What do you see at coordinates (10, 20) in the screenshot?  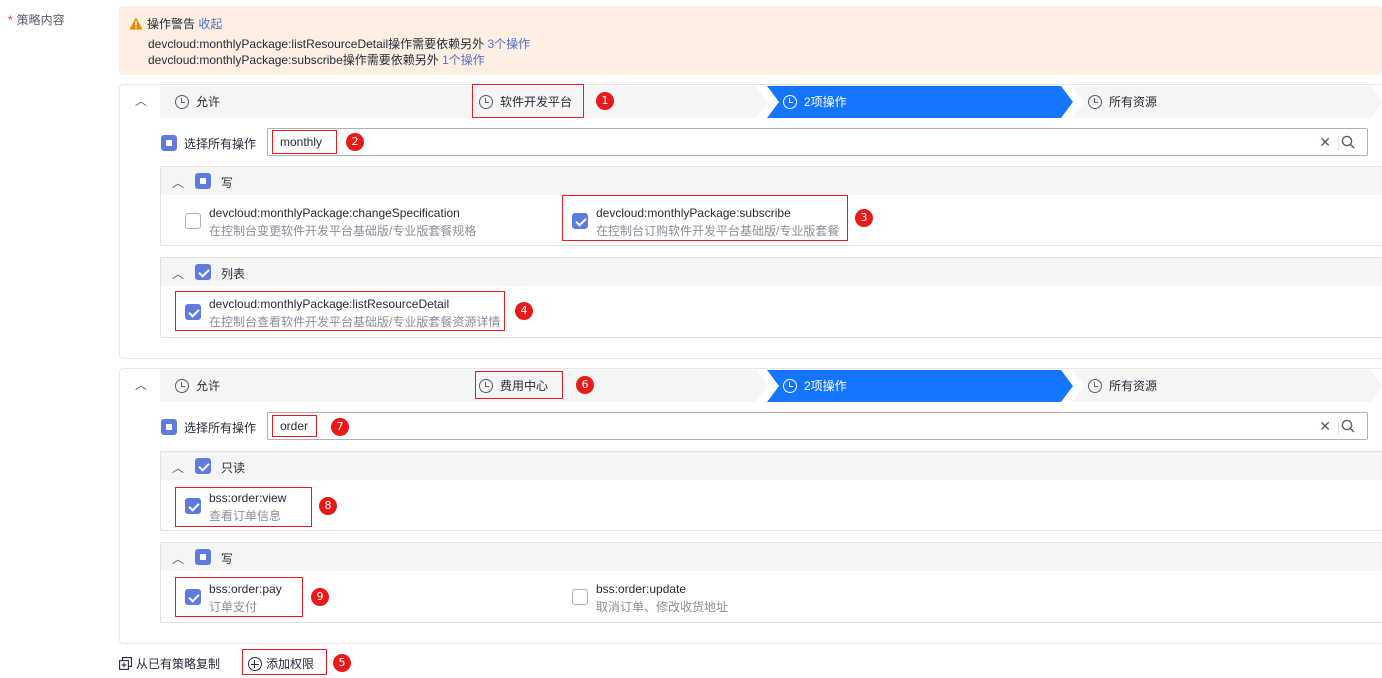 I see `required-mark: *` at bounding box center [10, 20].